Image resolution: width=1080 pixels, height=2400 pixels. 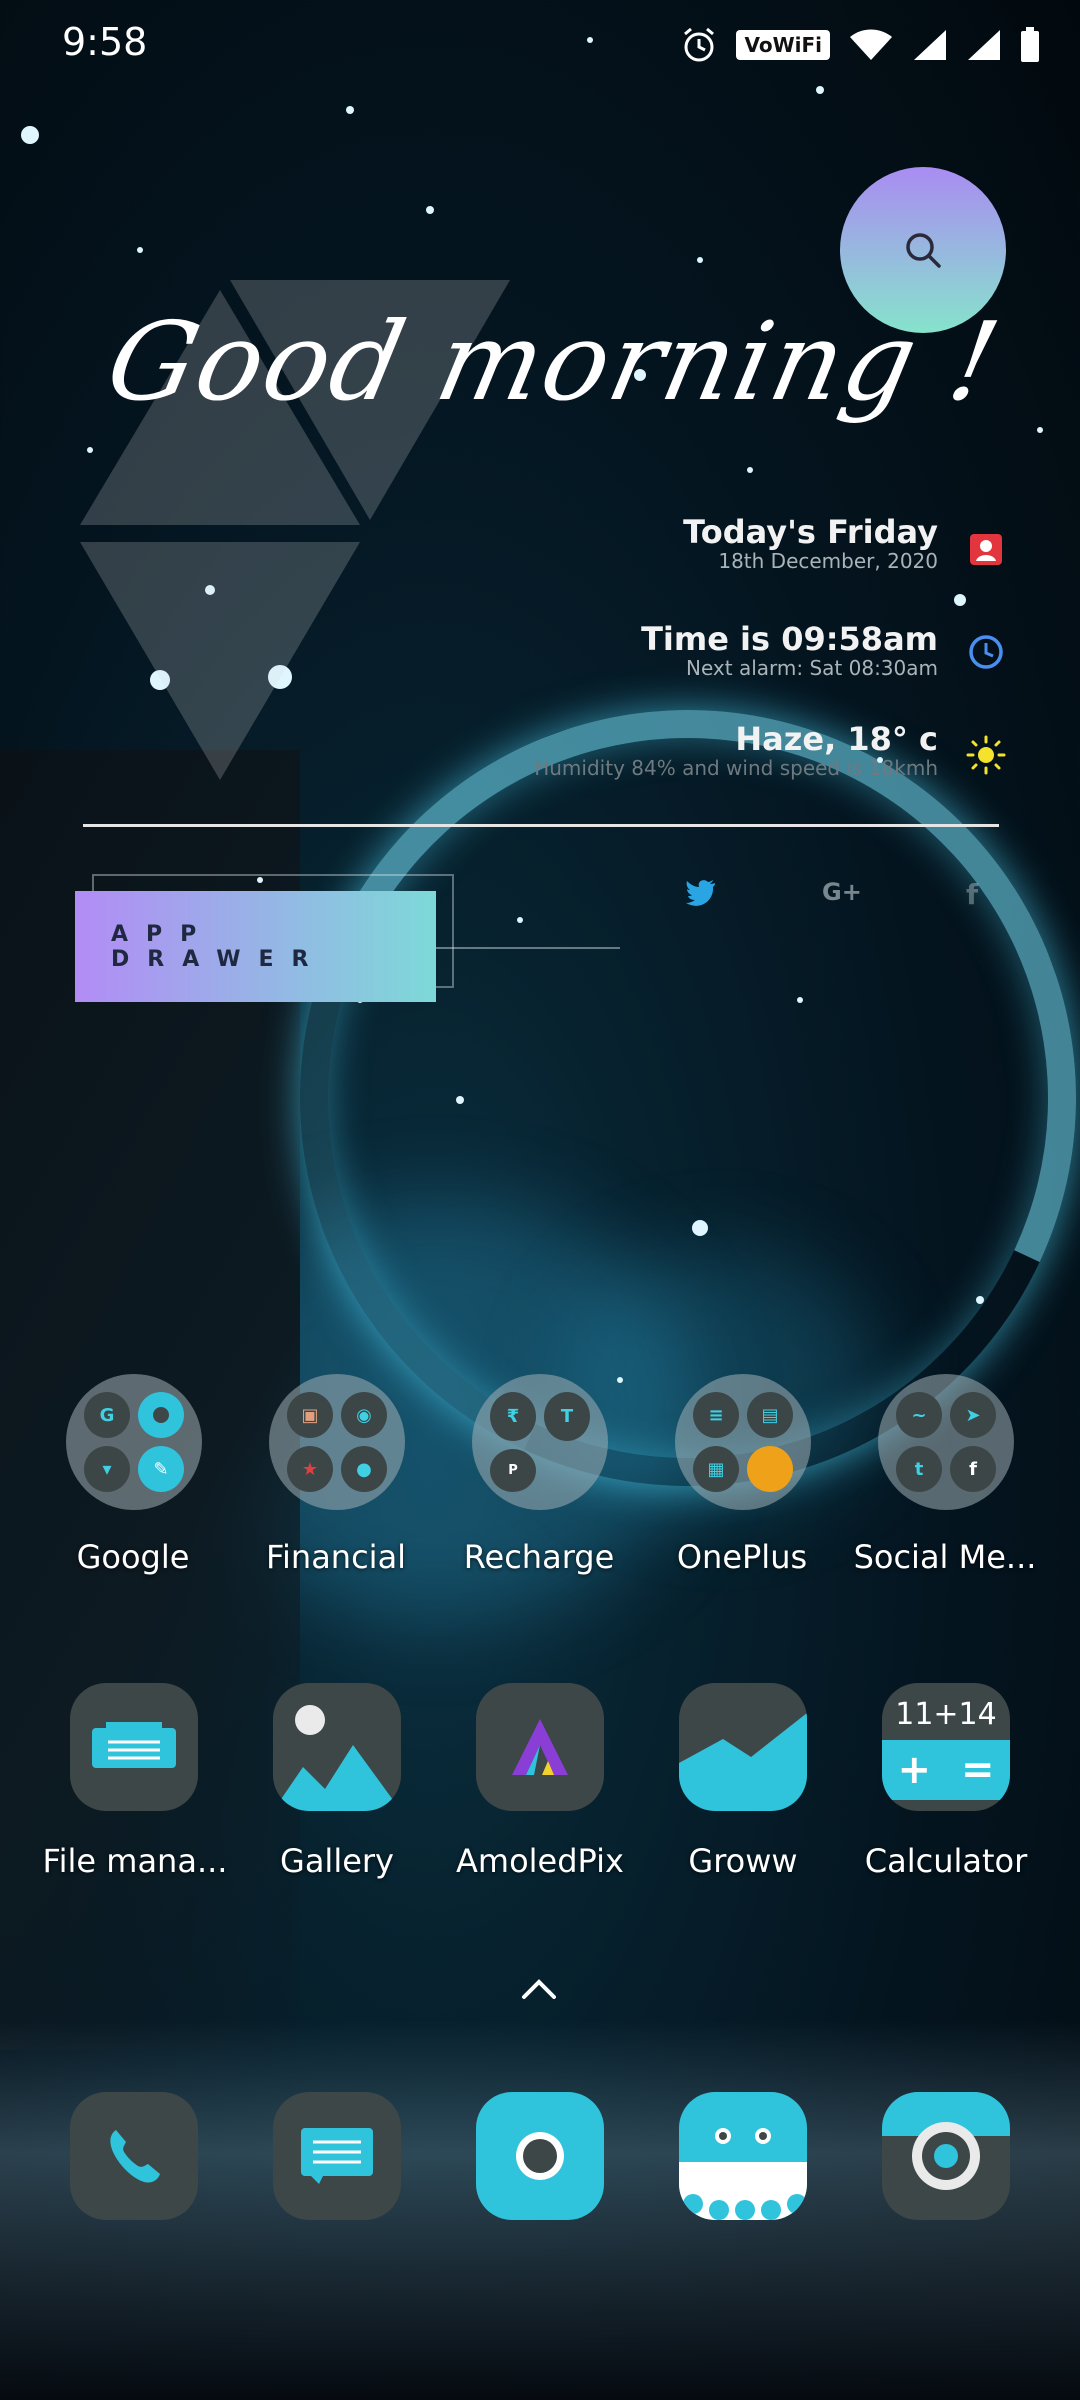 I want to click on bob-app-icon: ★, so click(x=310, y=1469).